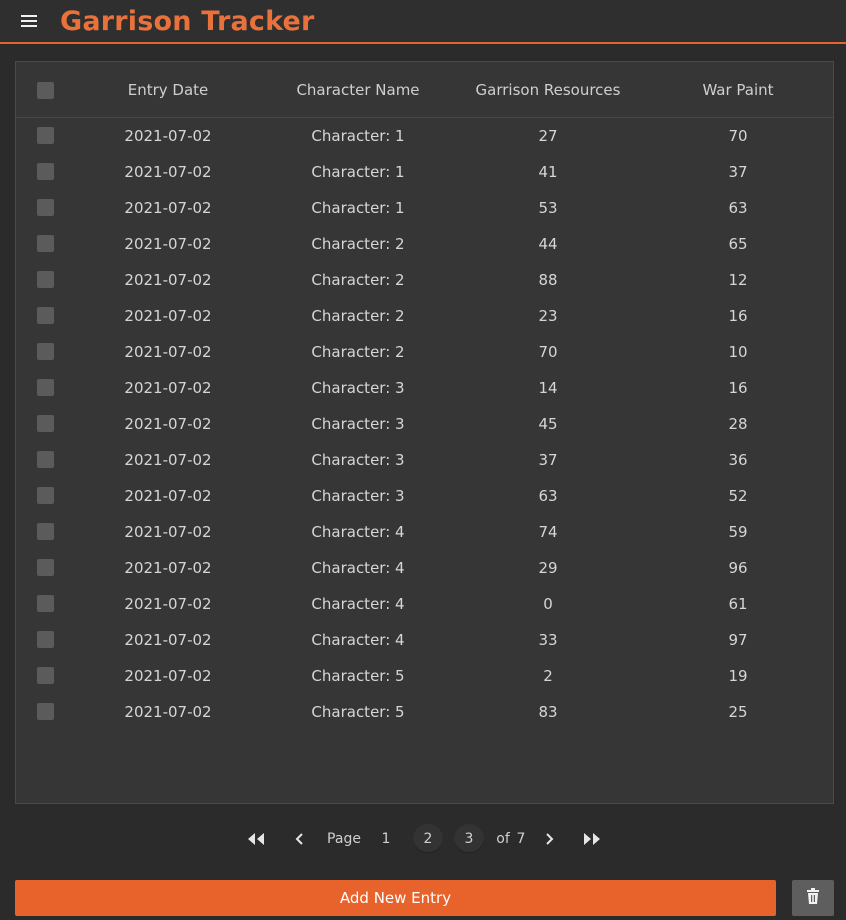 This screenshot has height=920, width=846. Describe the element at coordinates (548, 316) in the screenshot. I see `cell-garrison-resources: 23` at that location.